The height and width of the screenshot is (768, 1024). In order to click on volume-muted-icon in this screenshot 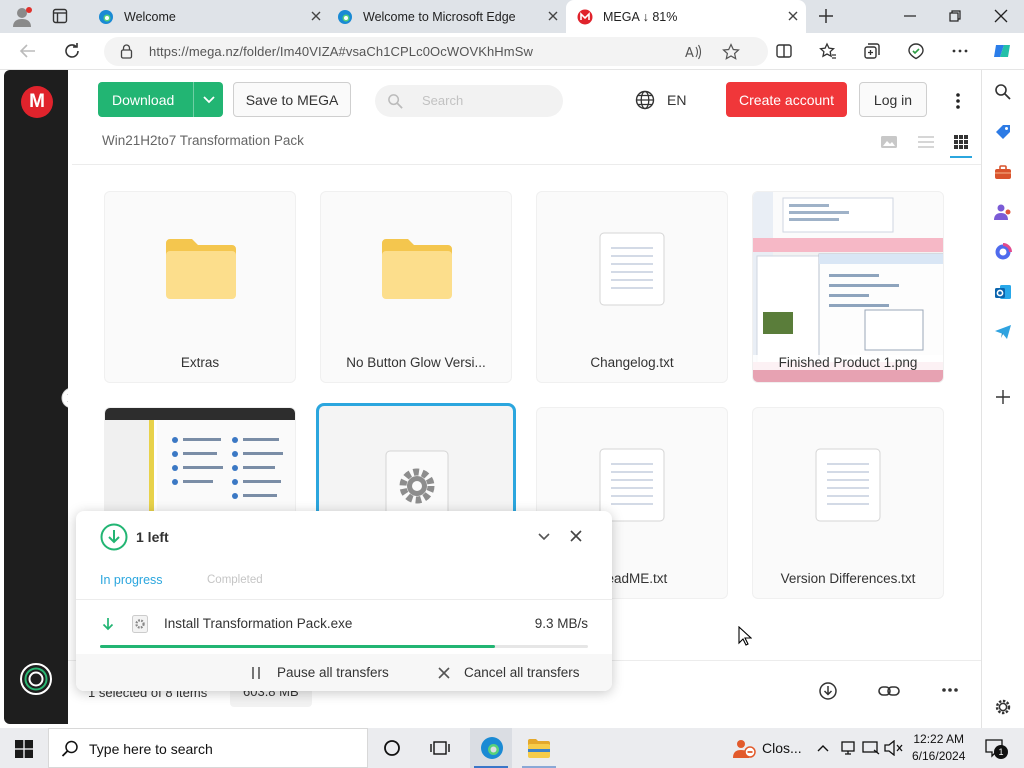, I will do `click(894, 748)`.